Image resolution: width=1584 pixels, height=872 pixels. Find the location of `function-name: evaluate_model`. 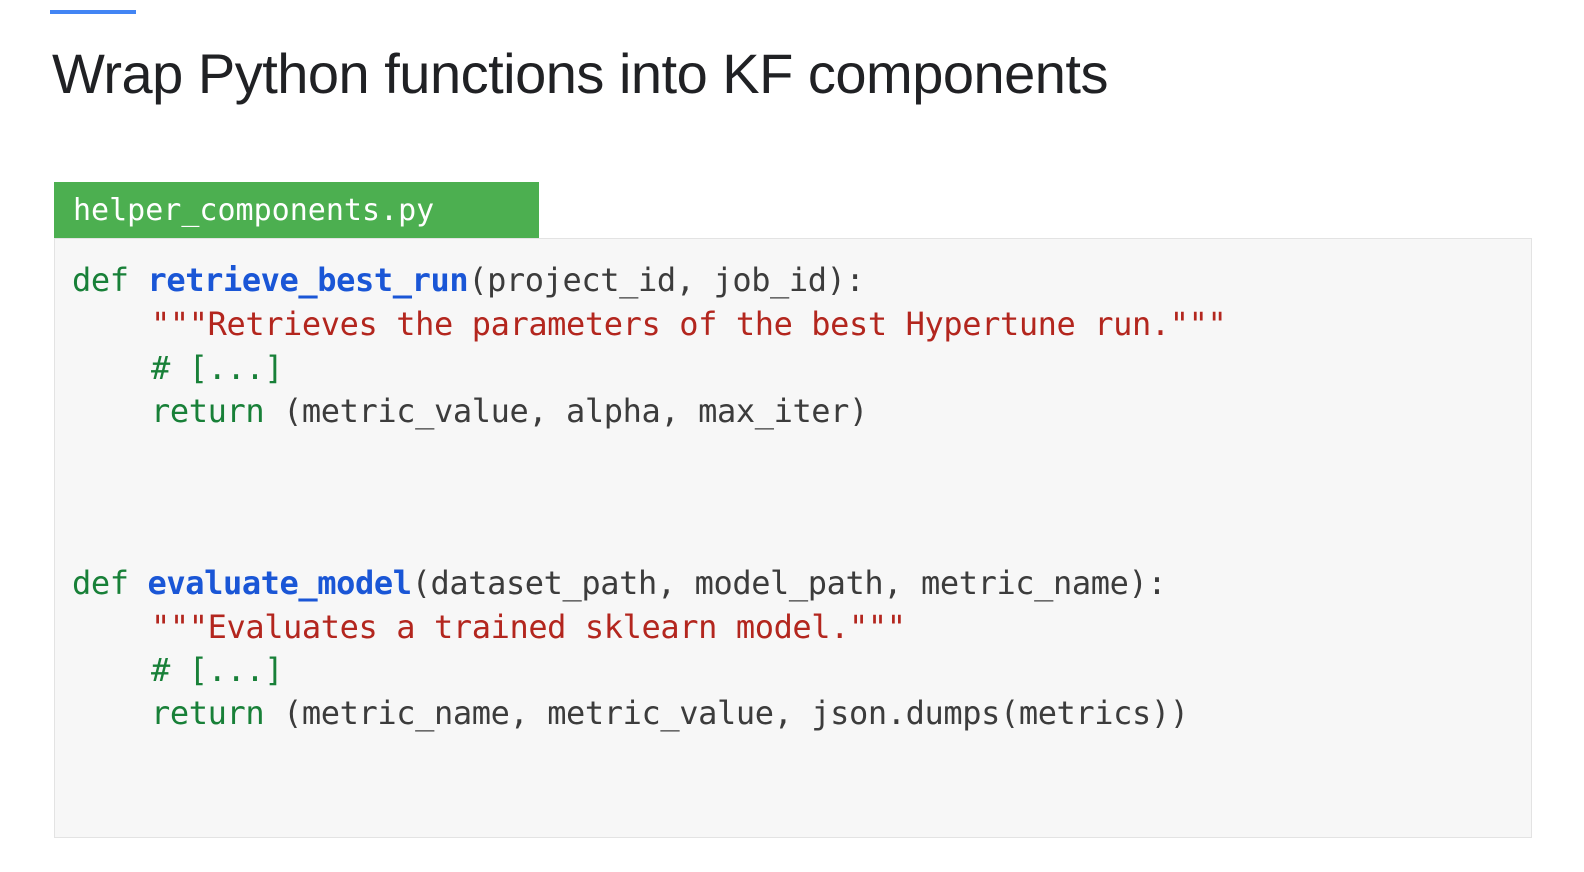

function-name: evaluate_model is located at coordinates (279, 583).